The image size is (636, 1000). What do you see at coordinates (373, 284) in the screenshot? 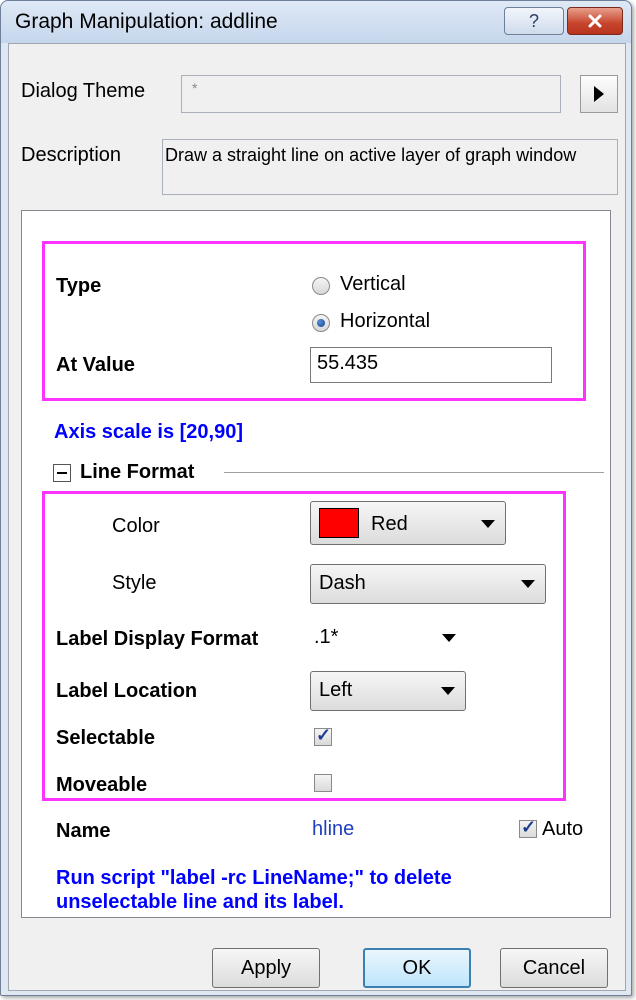
I see `radio-vertical-label: Vertical` at bounding box center [373, 284].